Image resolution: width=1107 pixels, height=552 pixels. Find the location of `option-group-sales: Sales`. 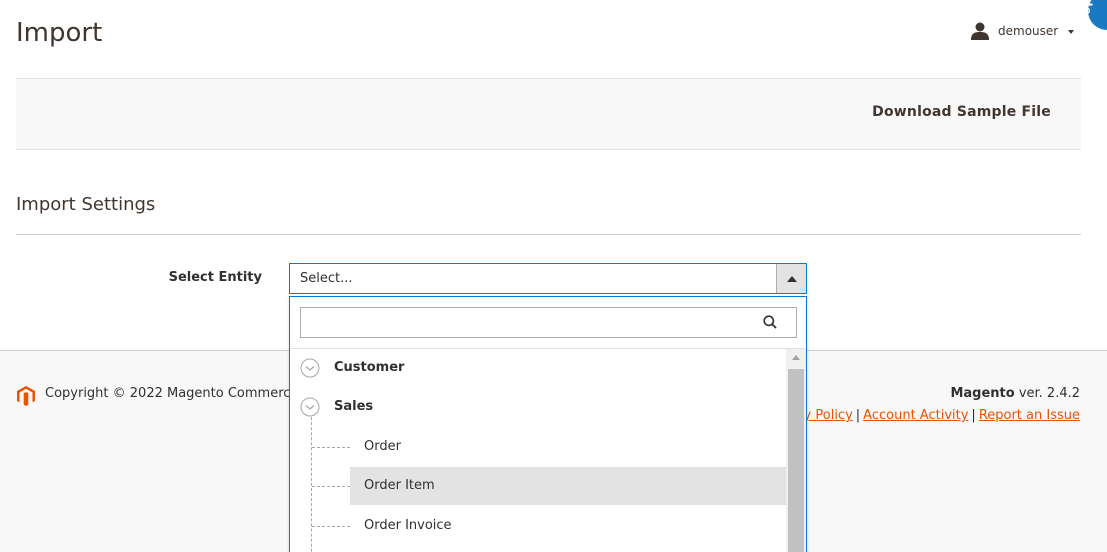

option-group-sales: Sales is located at coordinates (538, 407).